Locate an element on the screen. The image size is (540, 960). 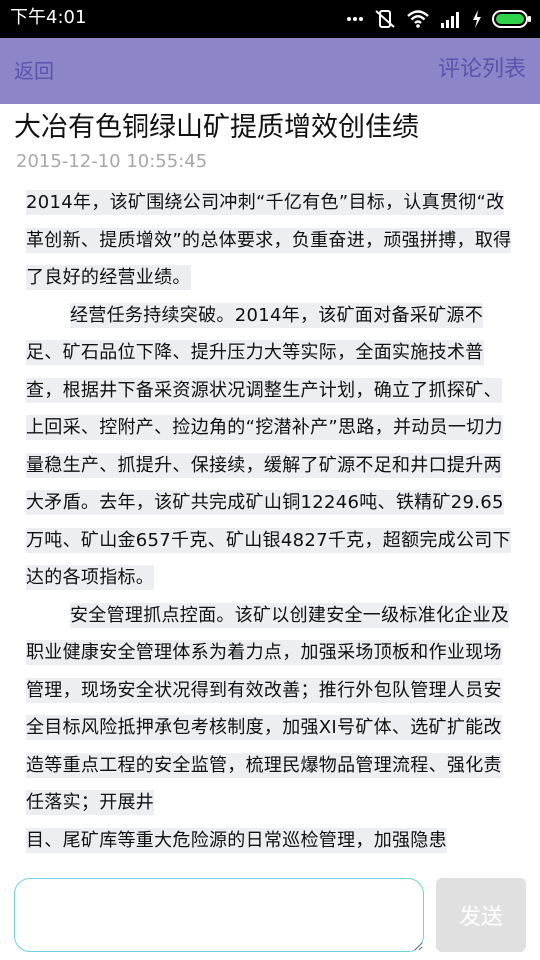
comment-input is located at coordinates (219, 915).